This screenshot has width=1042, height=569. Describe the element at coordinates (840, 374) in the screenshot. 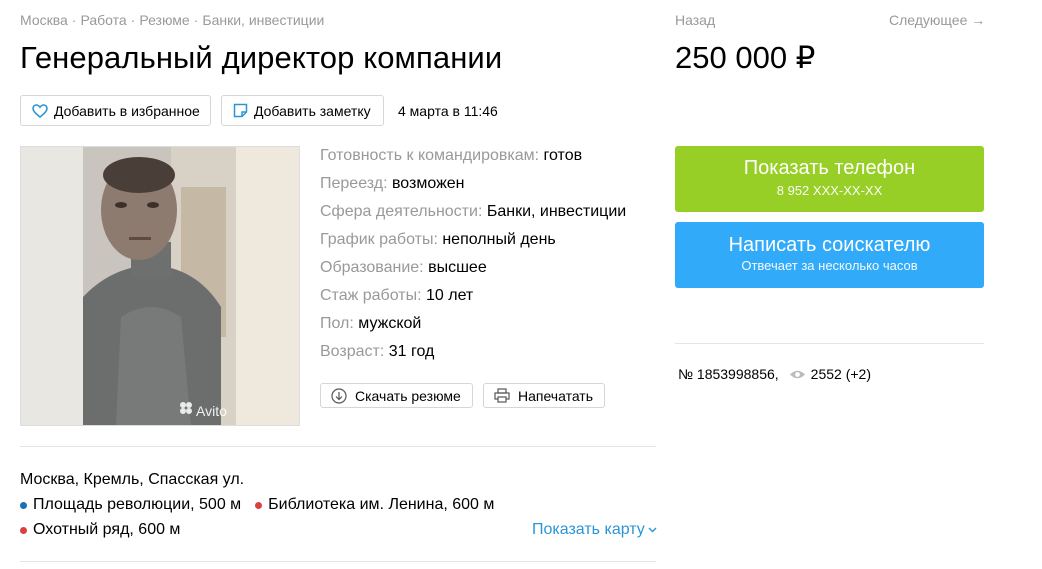

I see `views-count: 2552 (+2)` at that location.